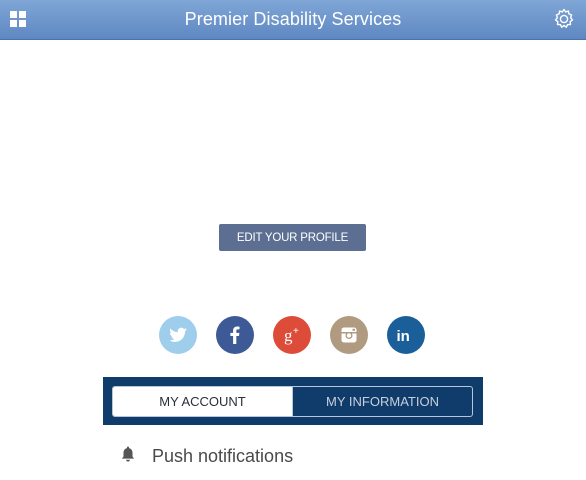 This screenshot has height=480, width=586. I want to click on push-notifications-item: Push notifications, so click(206, 456).